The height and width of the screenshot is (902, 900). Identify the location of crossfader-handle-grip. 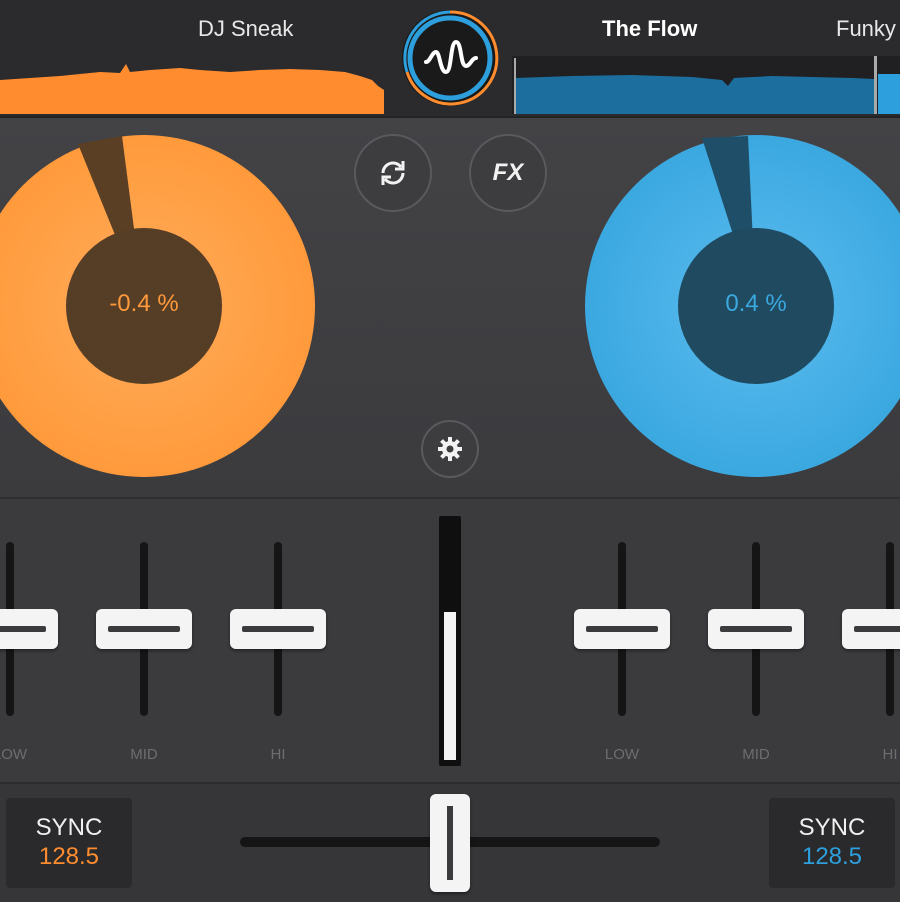
(450, 843).